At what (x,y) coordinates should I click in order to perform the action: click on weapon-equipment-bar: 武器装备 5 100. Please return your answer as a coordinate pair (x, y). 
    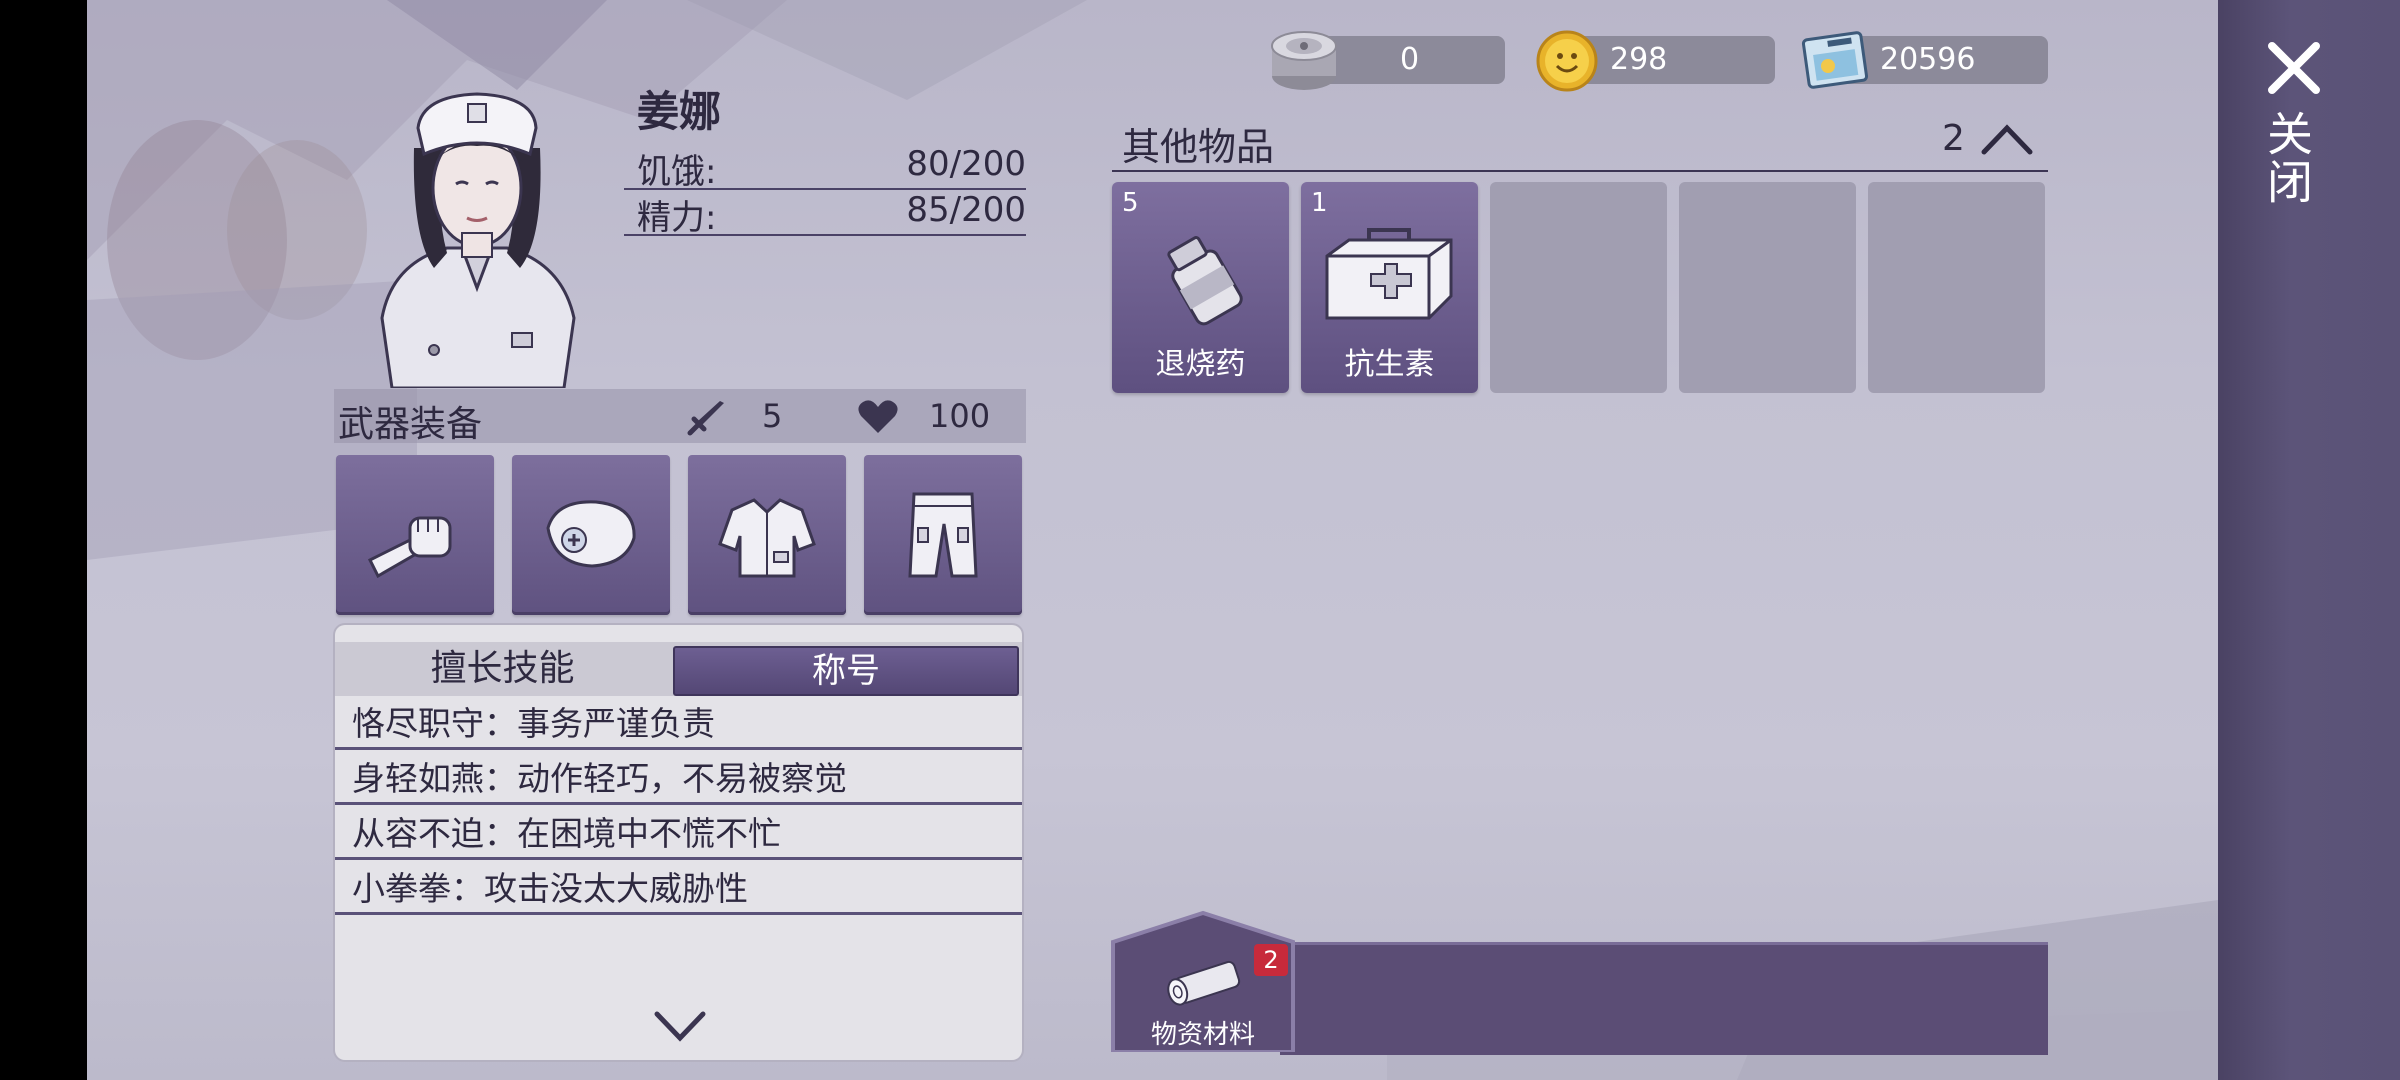
    Looking at the image, I should click on (680, 417).